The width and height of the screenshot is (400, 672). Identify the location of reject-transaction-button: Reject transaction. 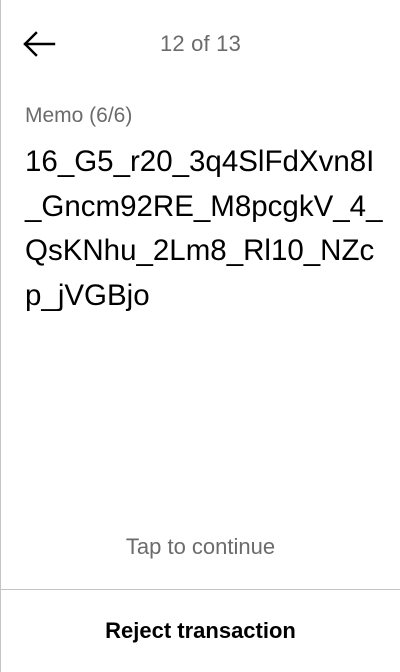
(200, 631).